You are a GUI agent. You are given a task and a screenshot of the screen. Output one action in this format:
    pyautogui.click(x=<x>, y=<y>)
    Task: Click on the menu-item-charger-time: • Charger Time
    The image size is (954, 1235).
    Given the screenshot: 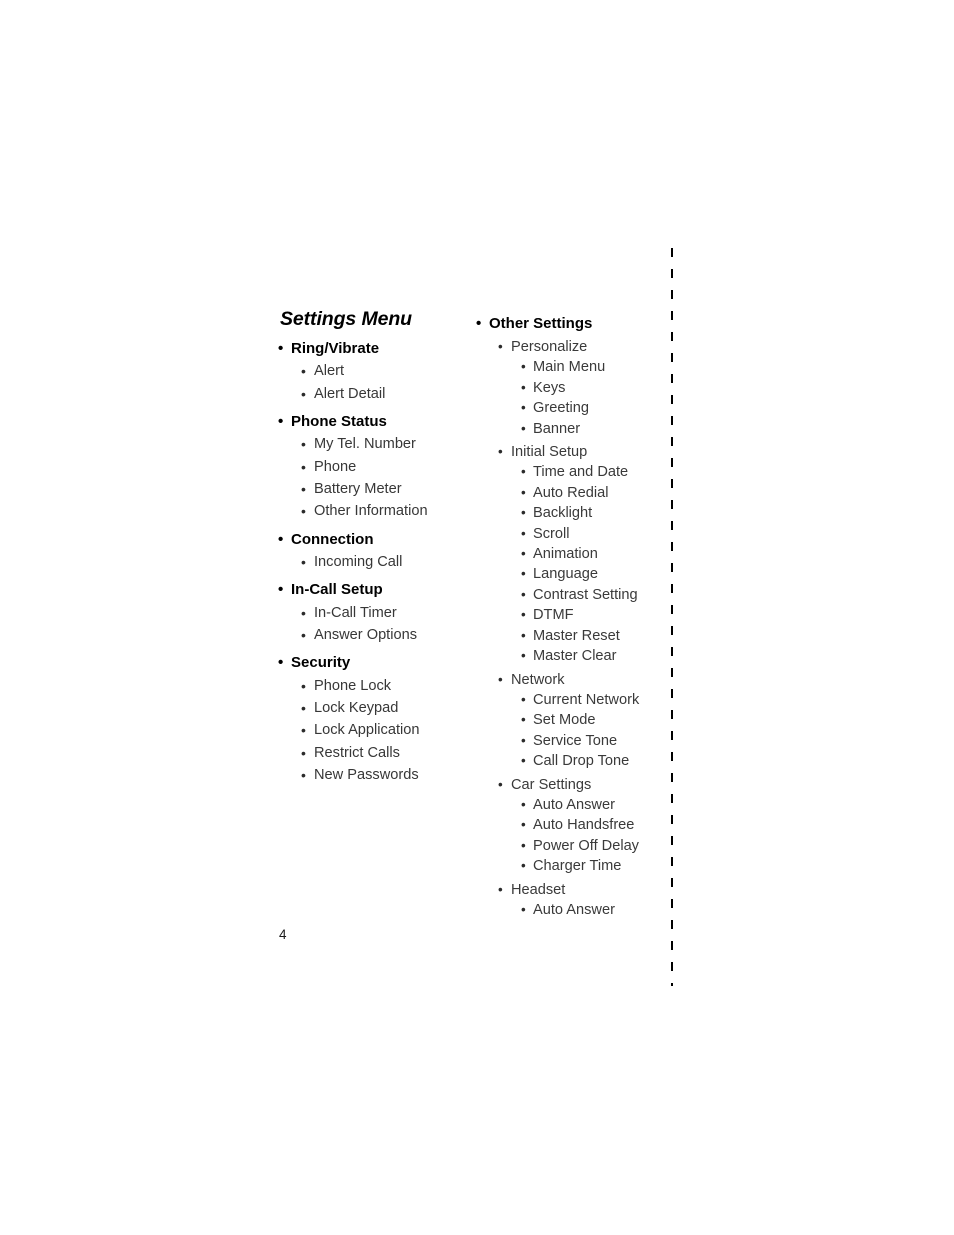 What is the action you would take?
    pyautogui.click(x=571, y=866)
    